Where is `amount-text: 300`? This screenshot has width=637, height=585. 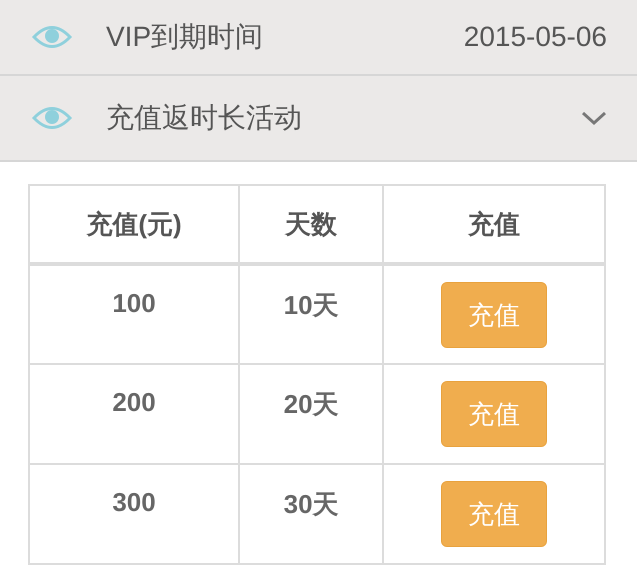
amount-text: 300 is located at coordinates (134, 502).